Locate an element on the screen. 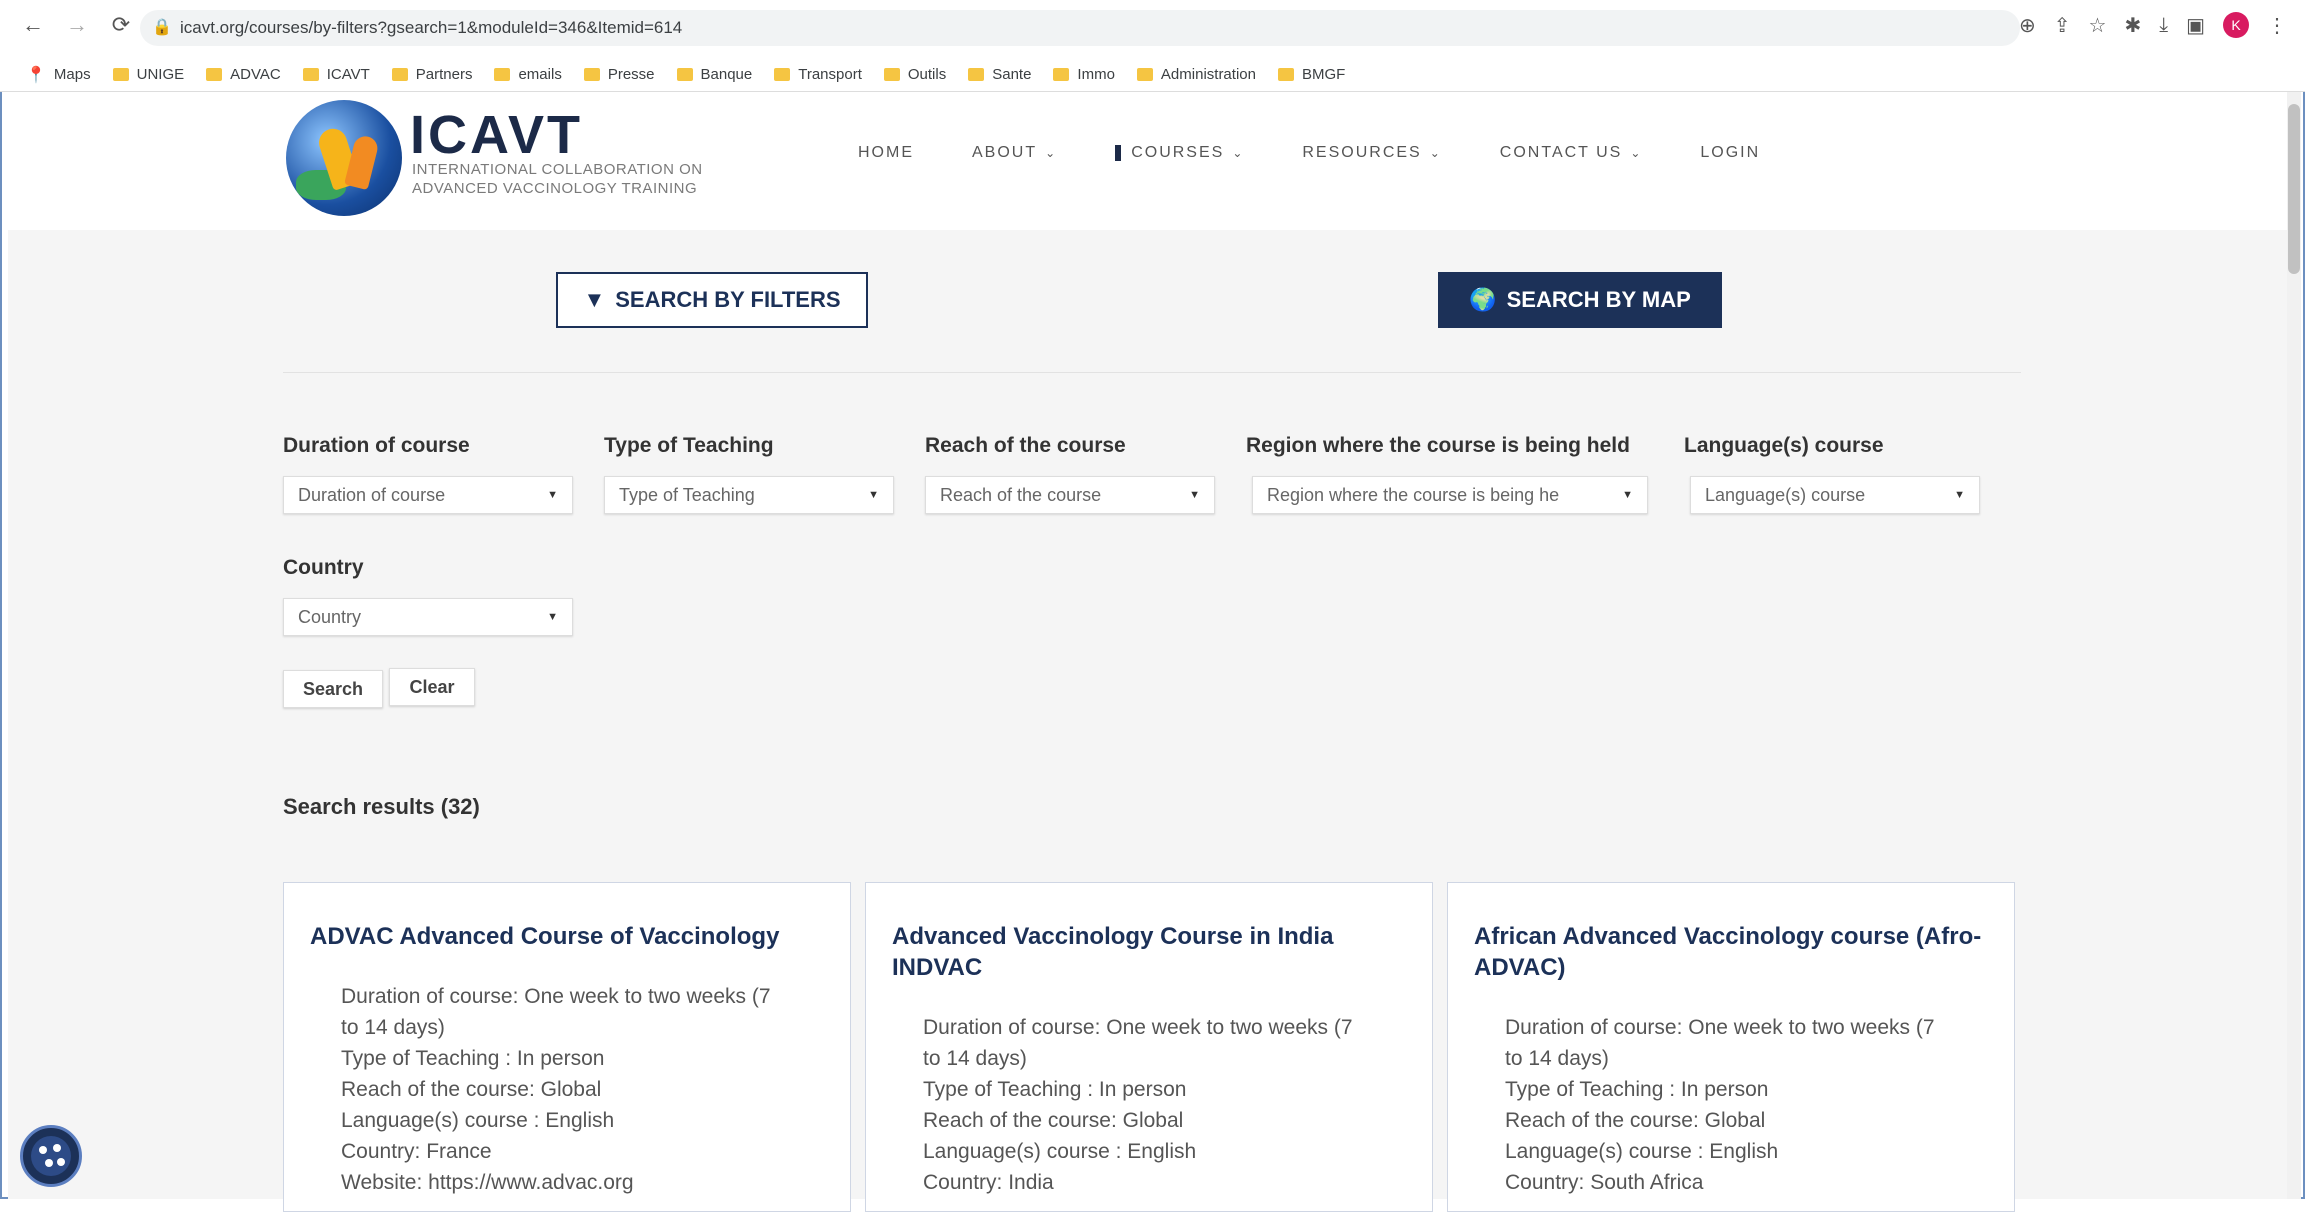  zoom-icon: ⊕ is located at coordinates (2027, 25).